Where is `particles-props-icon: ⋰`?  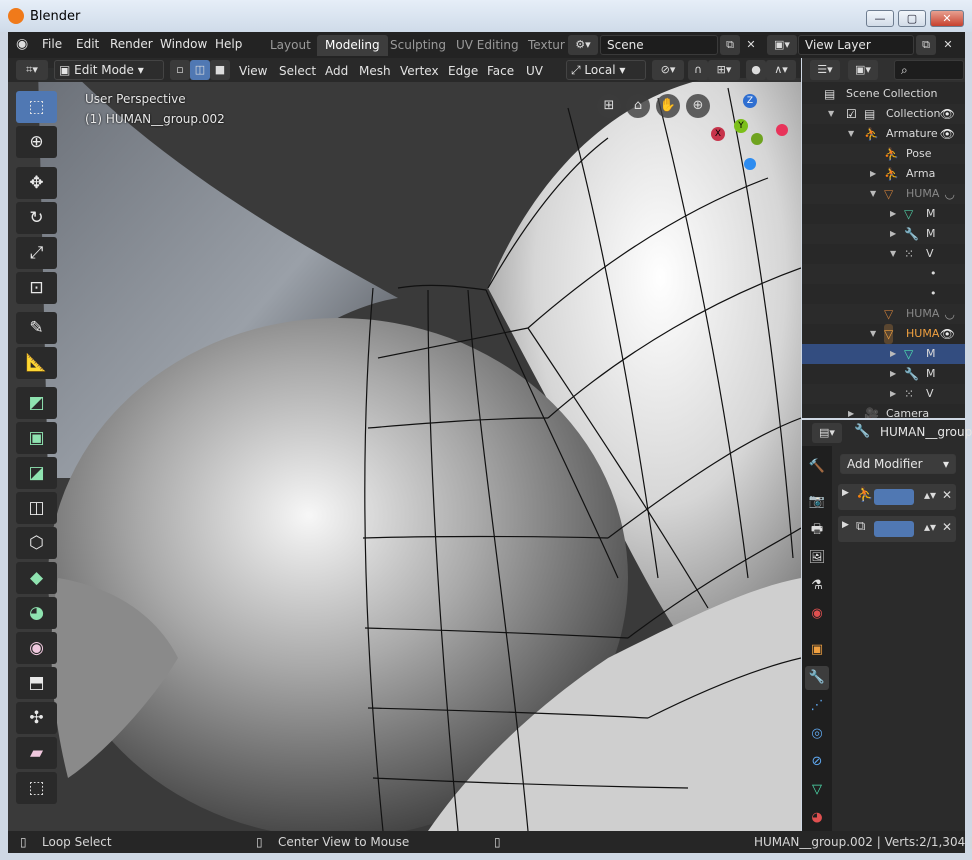
particles-props-icon: ⋰ is located at coordinates (817, 706).